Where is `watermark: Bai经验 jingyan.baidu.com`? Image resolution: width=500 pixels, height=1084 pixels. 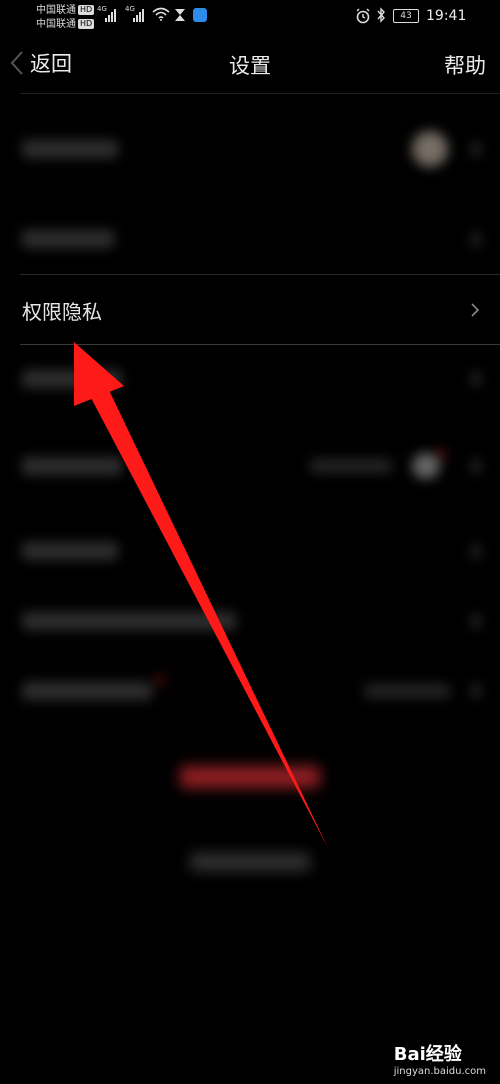
watermark: Bai经验 jingyan.baidu.com is located at coordinates (440, 1058).